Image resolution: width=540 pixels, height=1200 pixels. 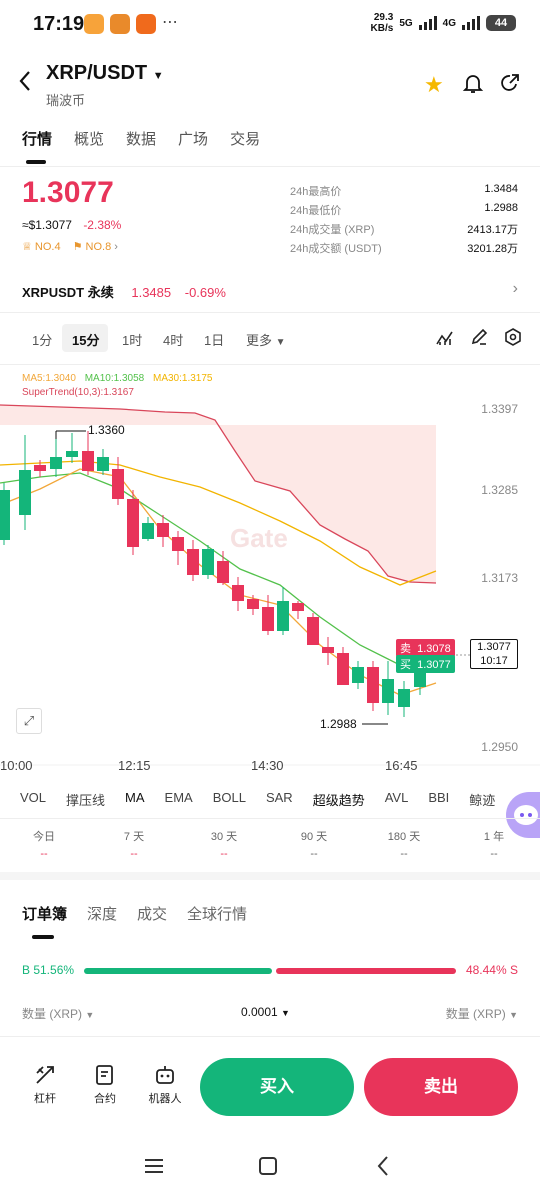 I want to click on mi-app-icon, so click(x=146, y=24).